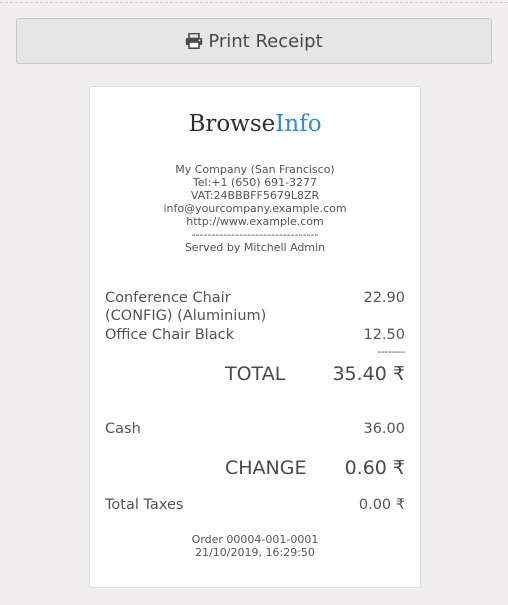 The height and width of the screenshot is (605, 508). I want to click on line-price: 12.50, so click(384, 335).